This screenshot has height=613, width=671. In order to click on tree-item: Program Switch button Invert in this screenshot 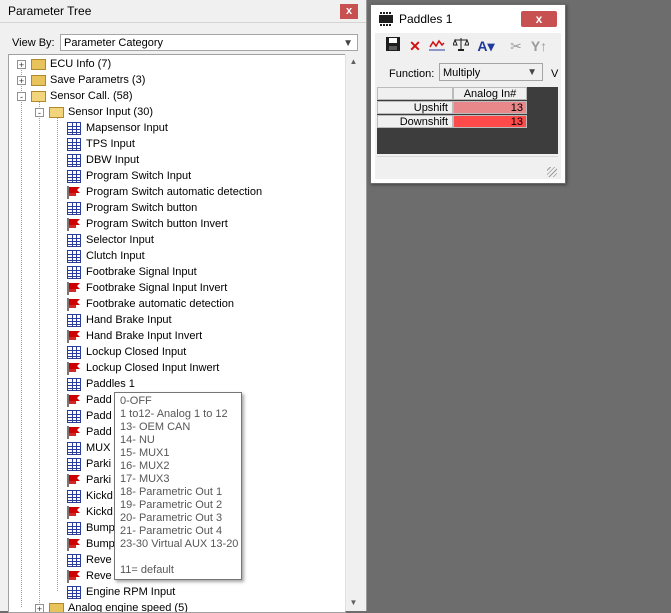, I will do `click(176, 224)`.